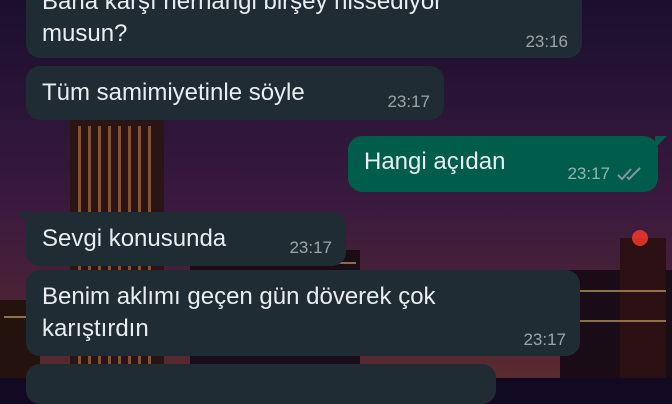 The image size is (672, 404). I want to click on message-bubble-incoming-2: Tüm samimiyetinle söyle 23:17, so click(235, 93).